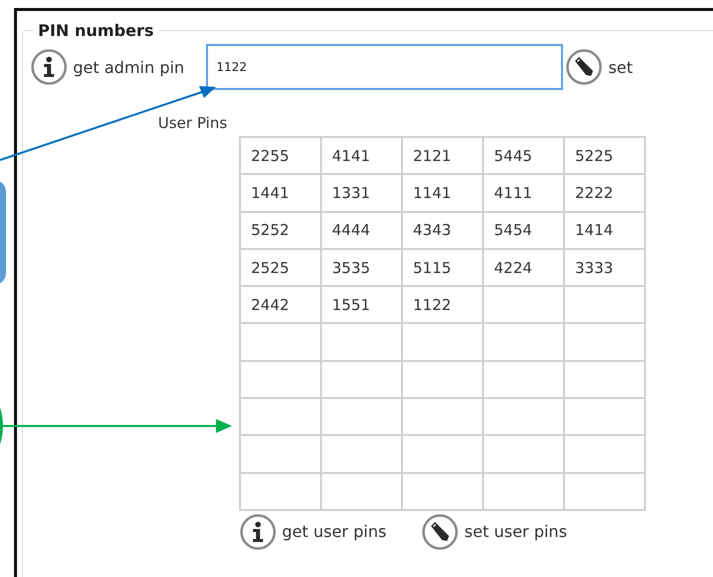 Image resolution: width=713 pixels, height=577 pixels. What do you see at coordinates (385, 67) in the screenshot?
I see `admin-pin-field: 1122` at bounding box center [385, 67].